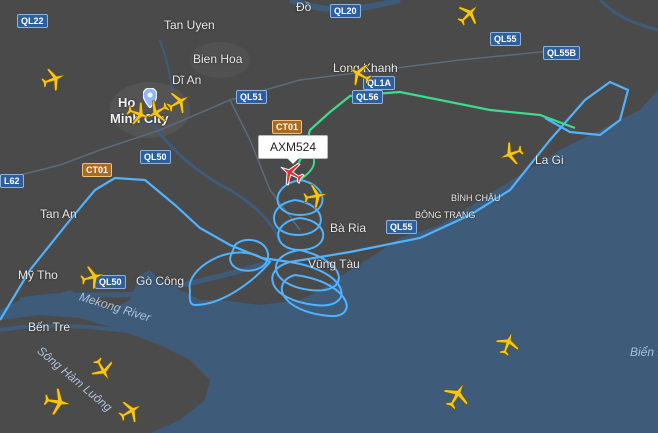 This screenshot has width=658, height=433. What do you see at coordinates (38, 275) in the screenshot?
I see `place-my-tho: Mỹ Tho` at bounding box center [38, 275].